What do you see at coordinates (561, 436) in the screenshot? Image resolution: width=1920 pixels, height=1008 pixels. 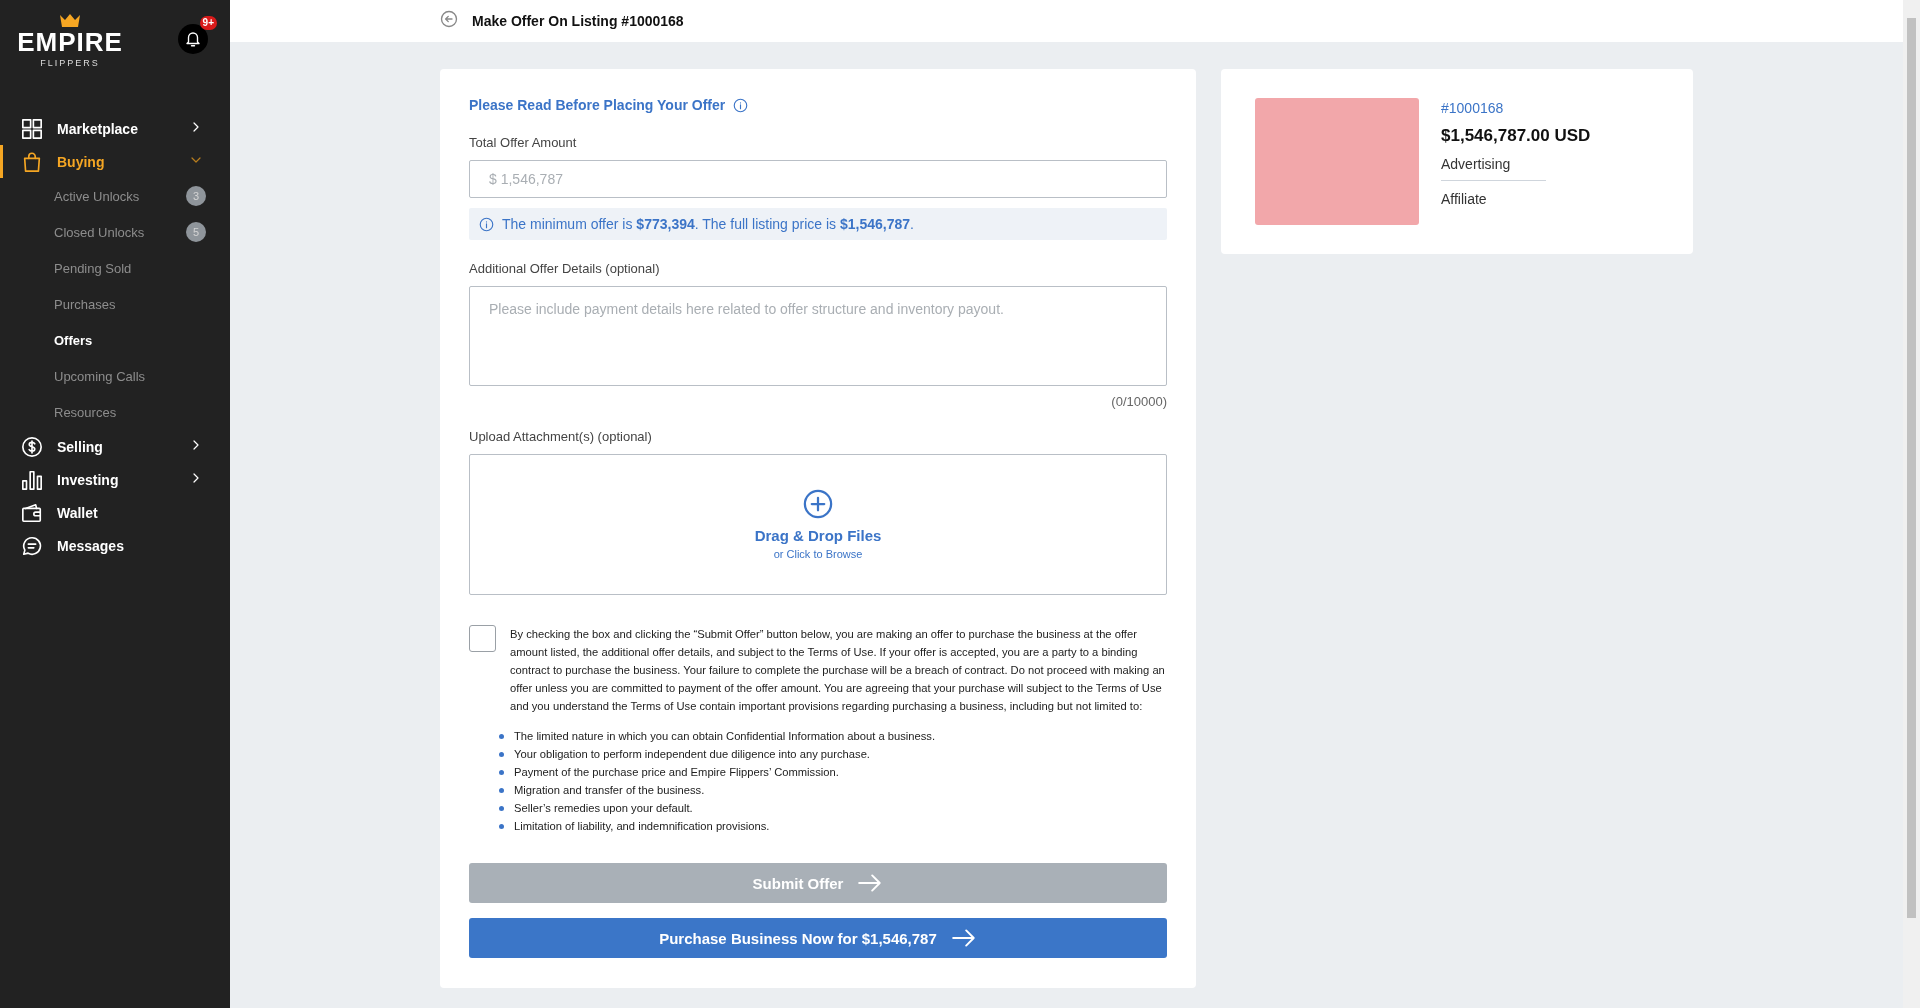 I see `field-label: Upload Attachment(s) (optional)` at bounding box center [561, 436].